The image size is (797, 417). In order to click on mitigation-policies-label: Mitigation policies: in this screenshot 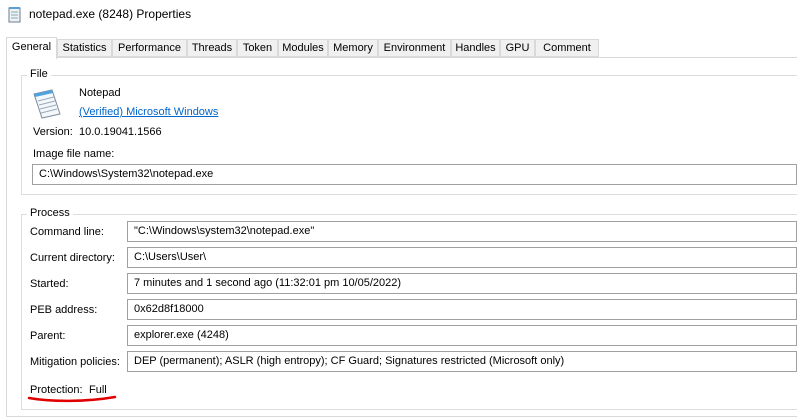, I will do `click(75, 362)`.